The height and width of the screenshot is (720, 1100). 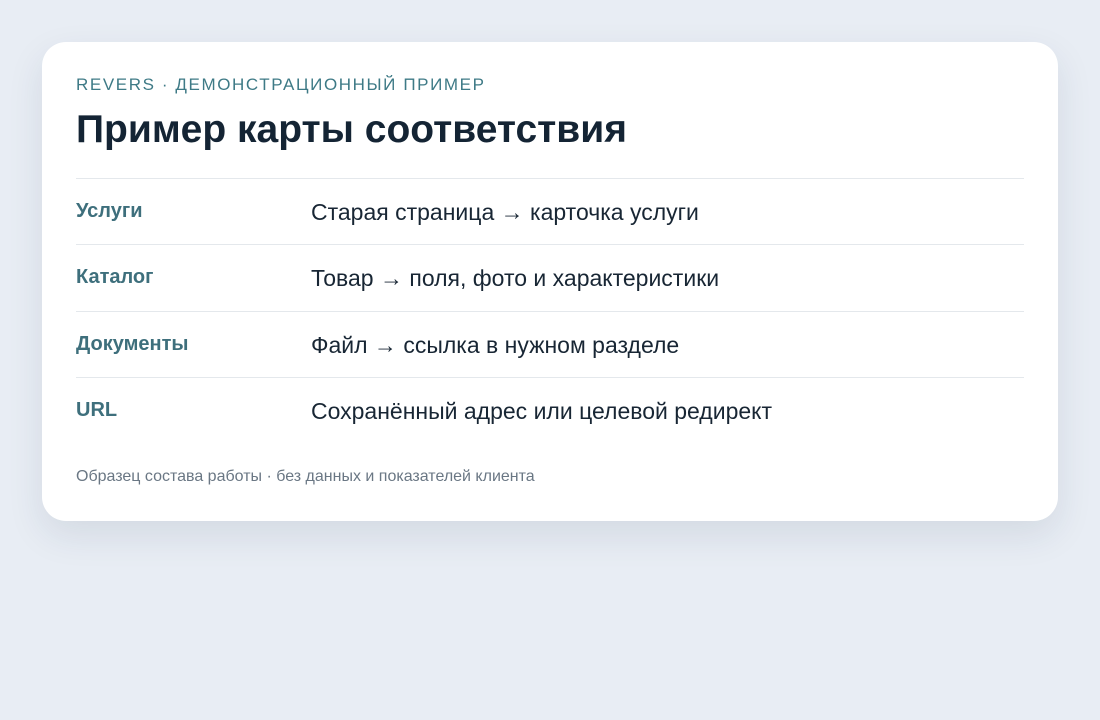 I want to click on table-row: Услуги Старая страница → карточка услуги, so click(x=550, y=211).